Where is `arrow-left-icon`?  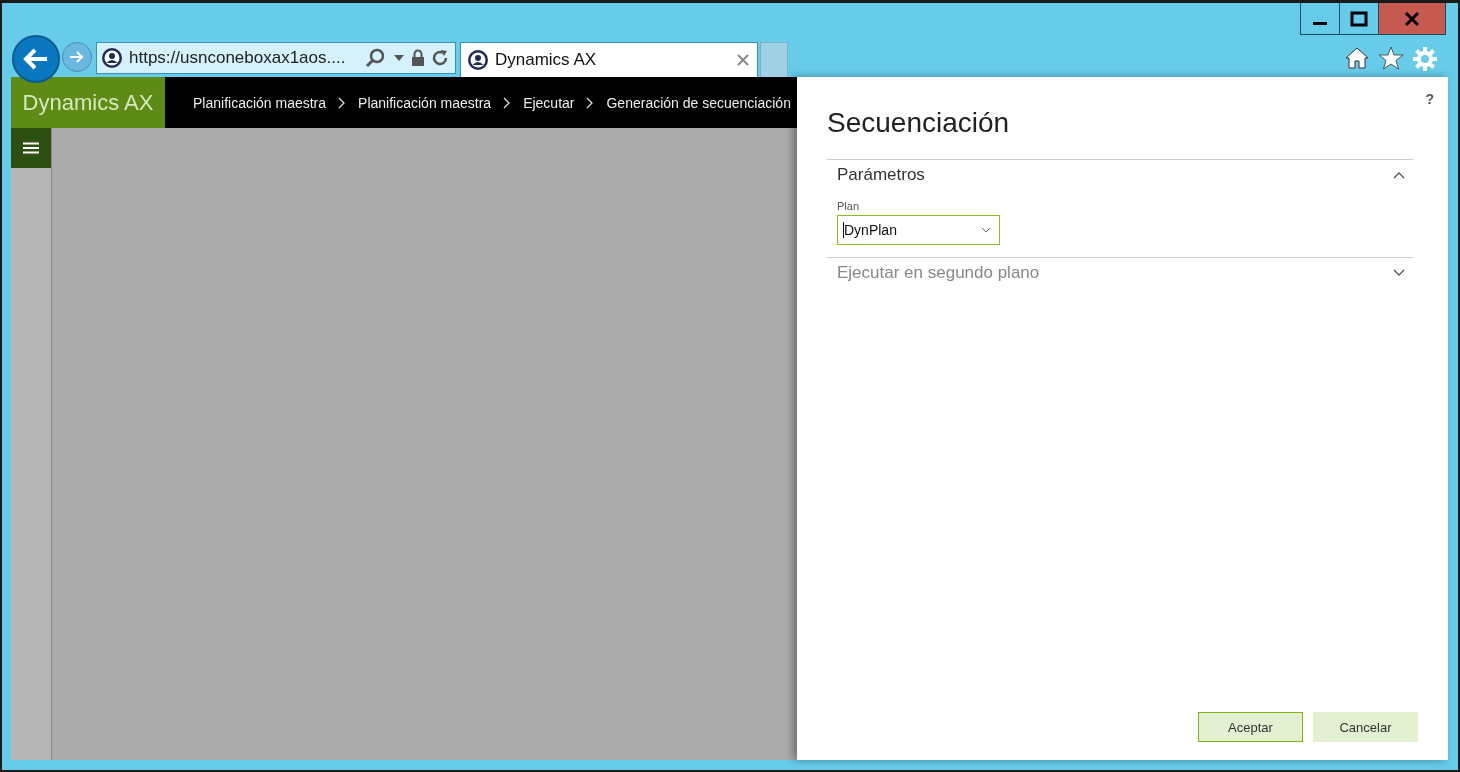 arrow-left-icon is located at coordinates (36, 59).